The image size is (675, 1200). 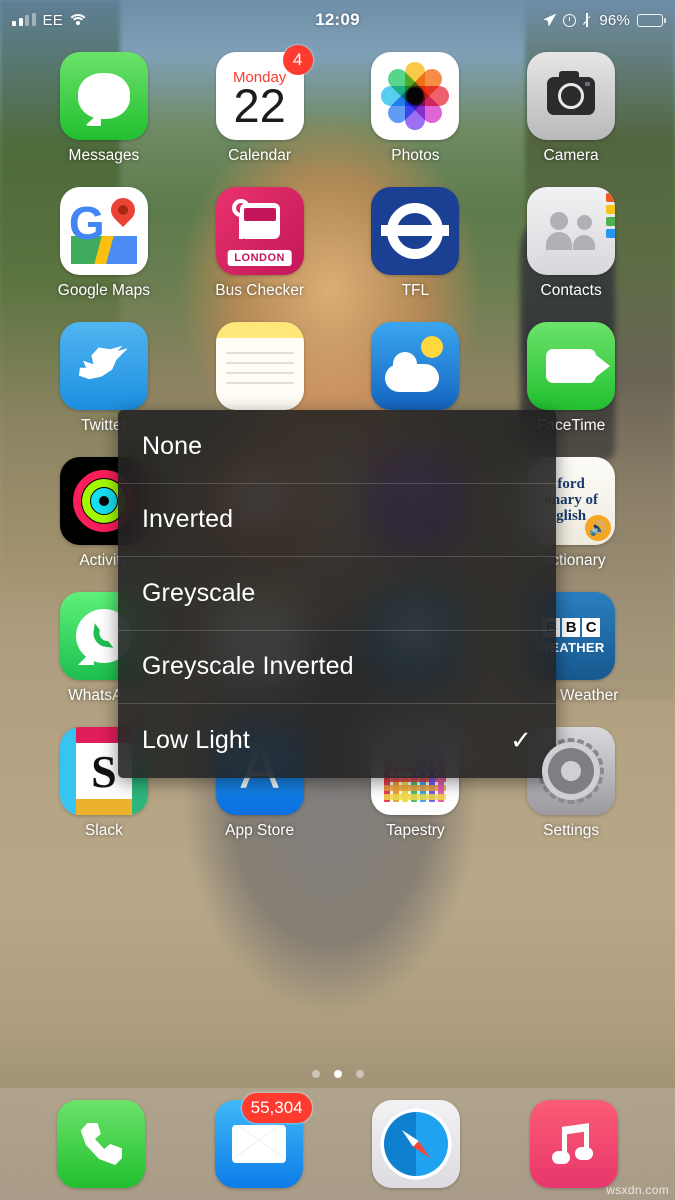 I want to click on app-label: Tapestry, so click(x=415, y=830).